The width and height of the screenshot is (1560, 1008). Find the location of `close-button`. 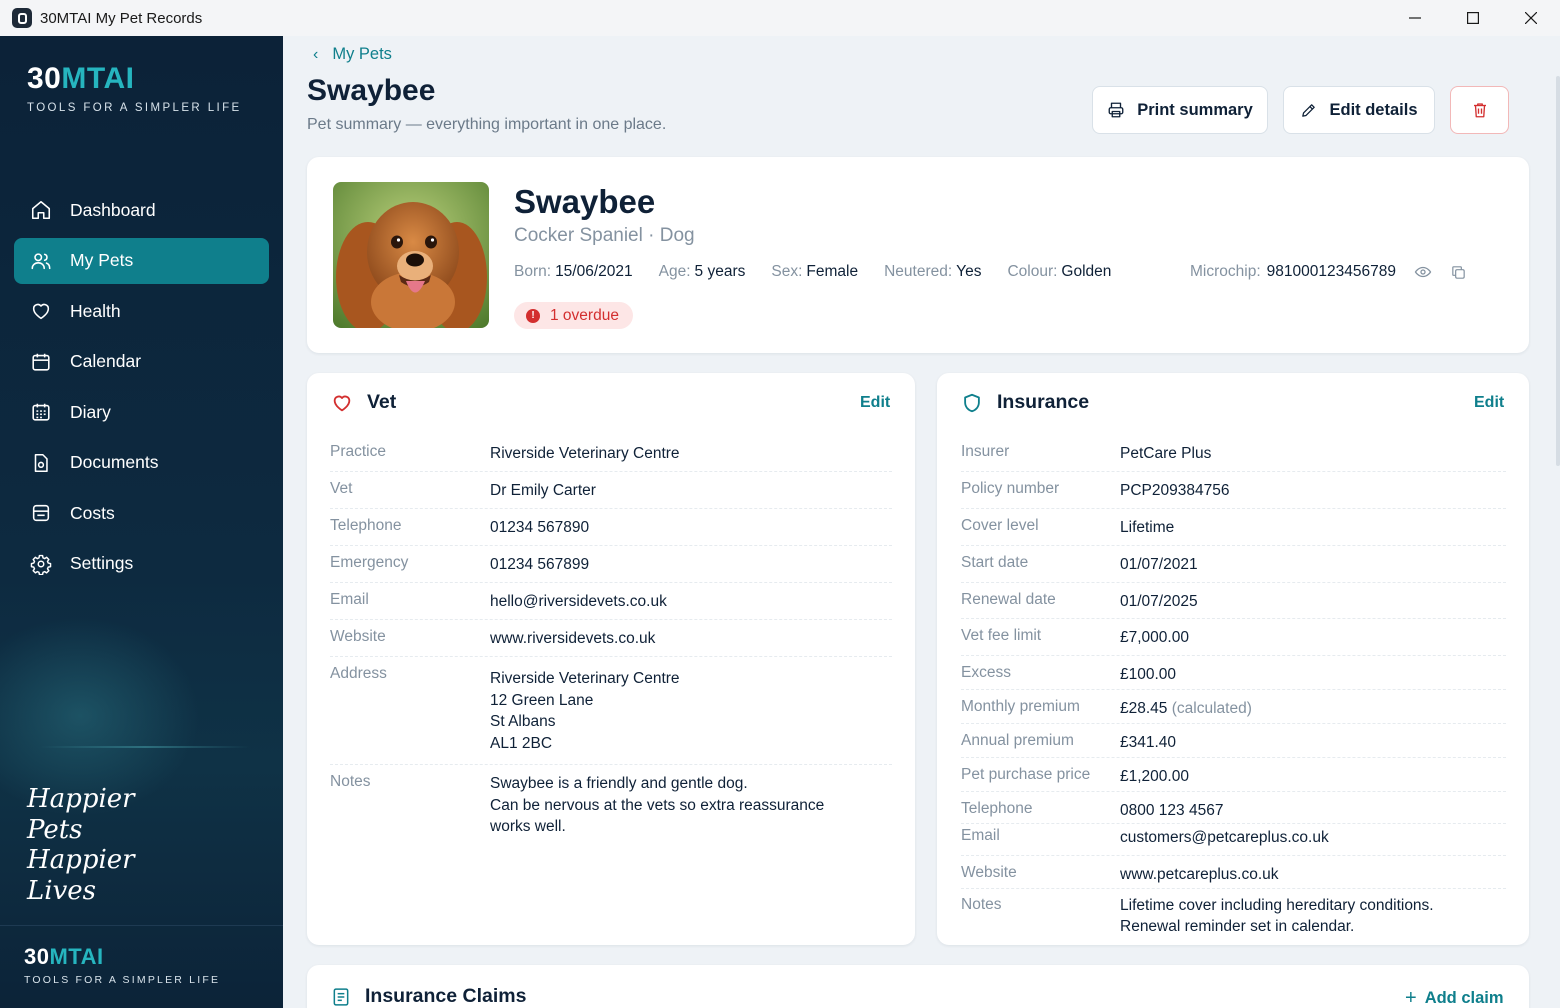

close-button is located at coordinates (1531, 18).